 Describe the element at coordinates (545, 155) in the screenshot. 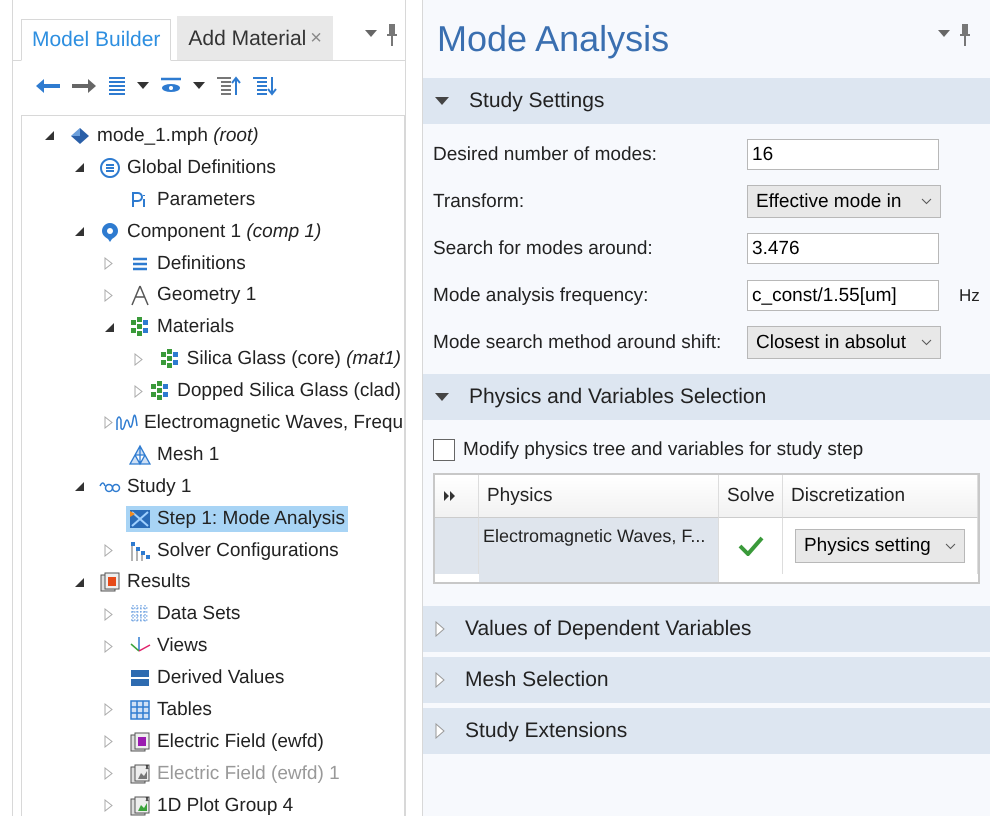

I see `field-label: Desired number of modes:` at that location.